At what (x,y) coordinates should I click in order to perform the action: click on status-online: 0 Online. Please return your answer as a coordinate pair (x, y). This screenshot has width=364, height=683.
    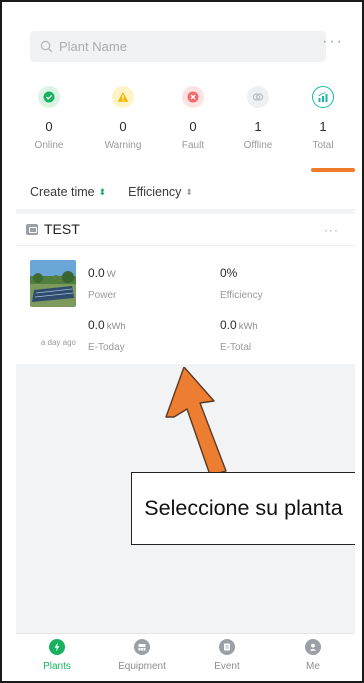
    Looking at the image, I should click on (49, 116).